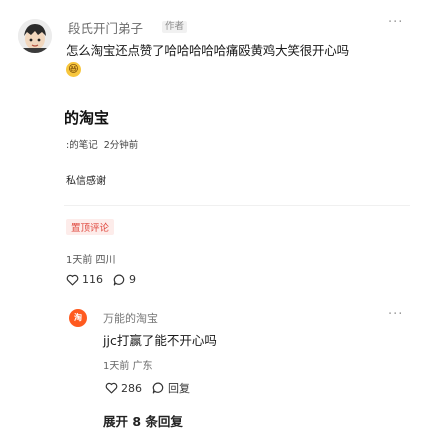 The height and width of the screenshot is (439, 427). I want to click on reply-actions: 286 回复, so click(152, 388).